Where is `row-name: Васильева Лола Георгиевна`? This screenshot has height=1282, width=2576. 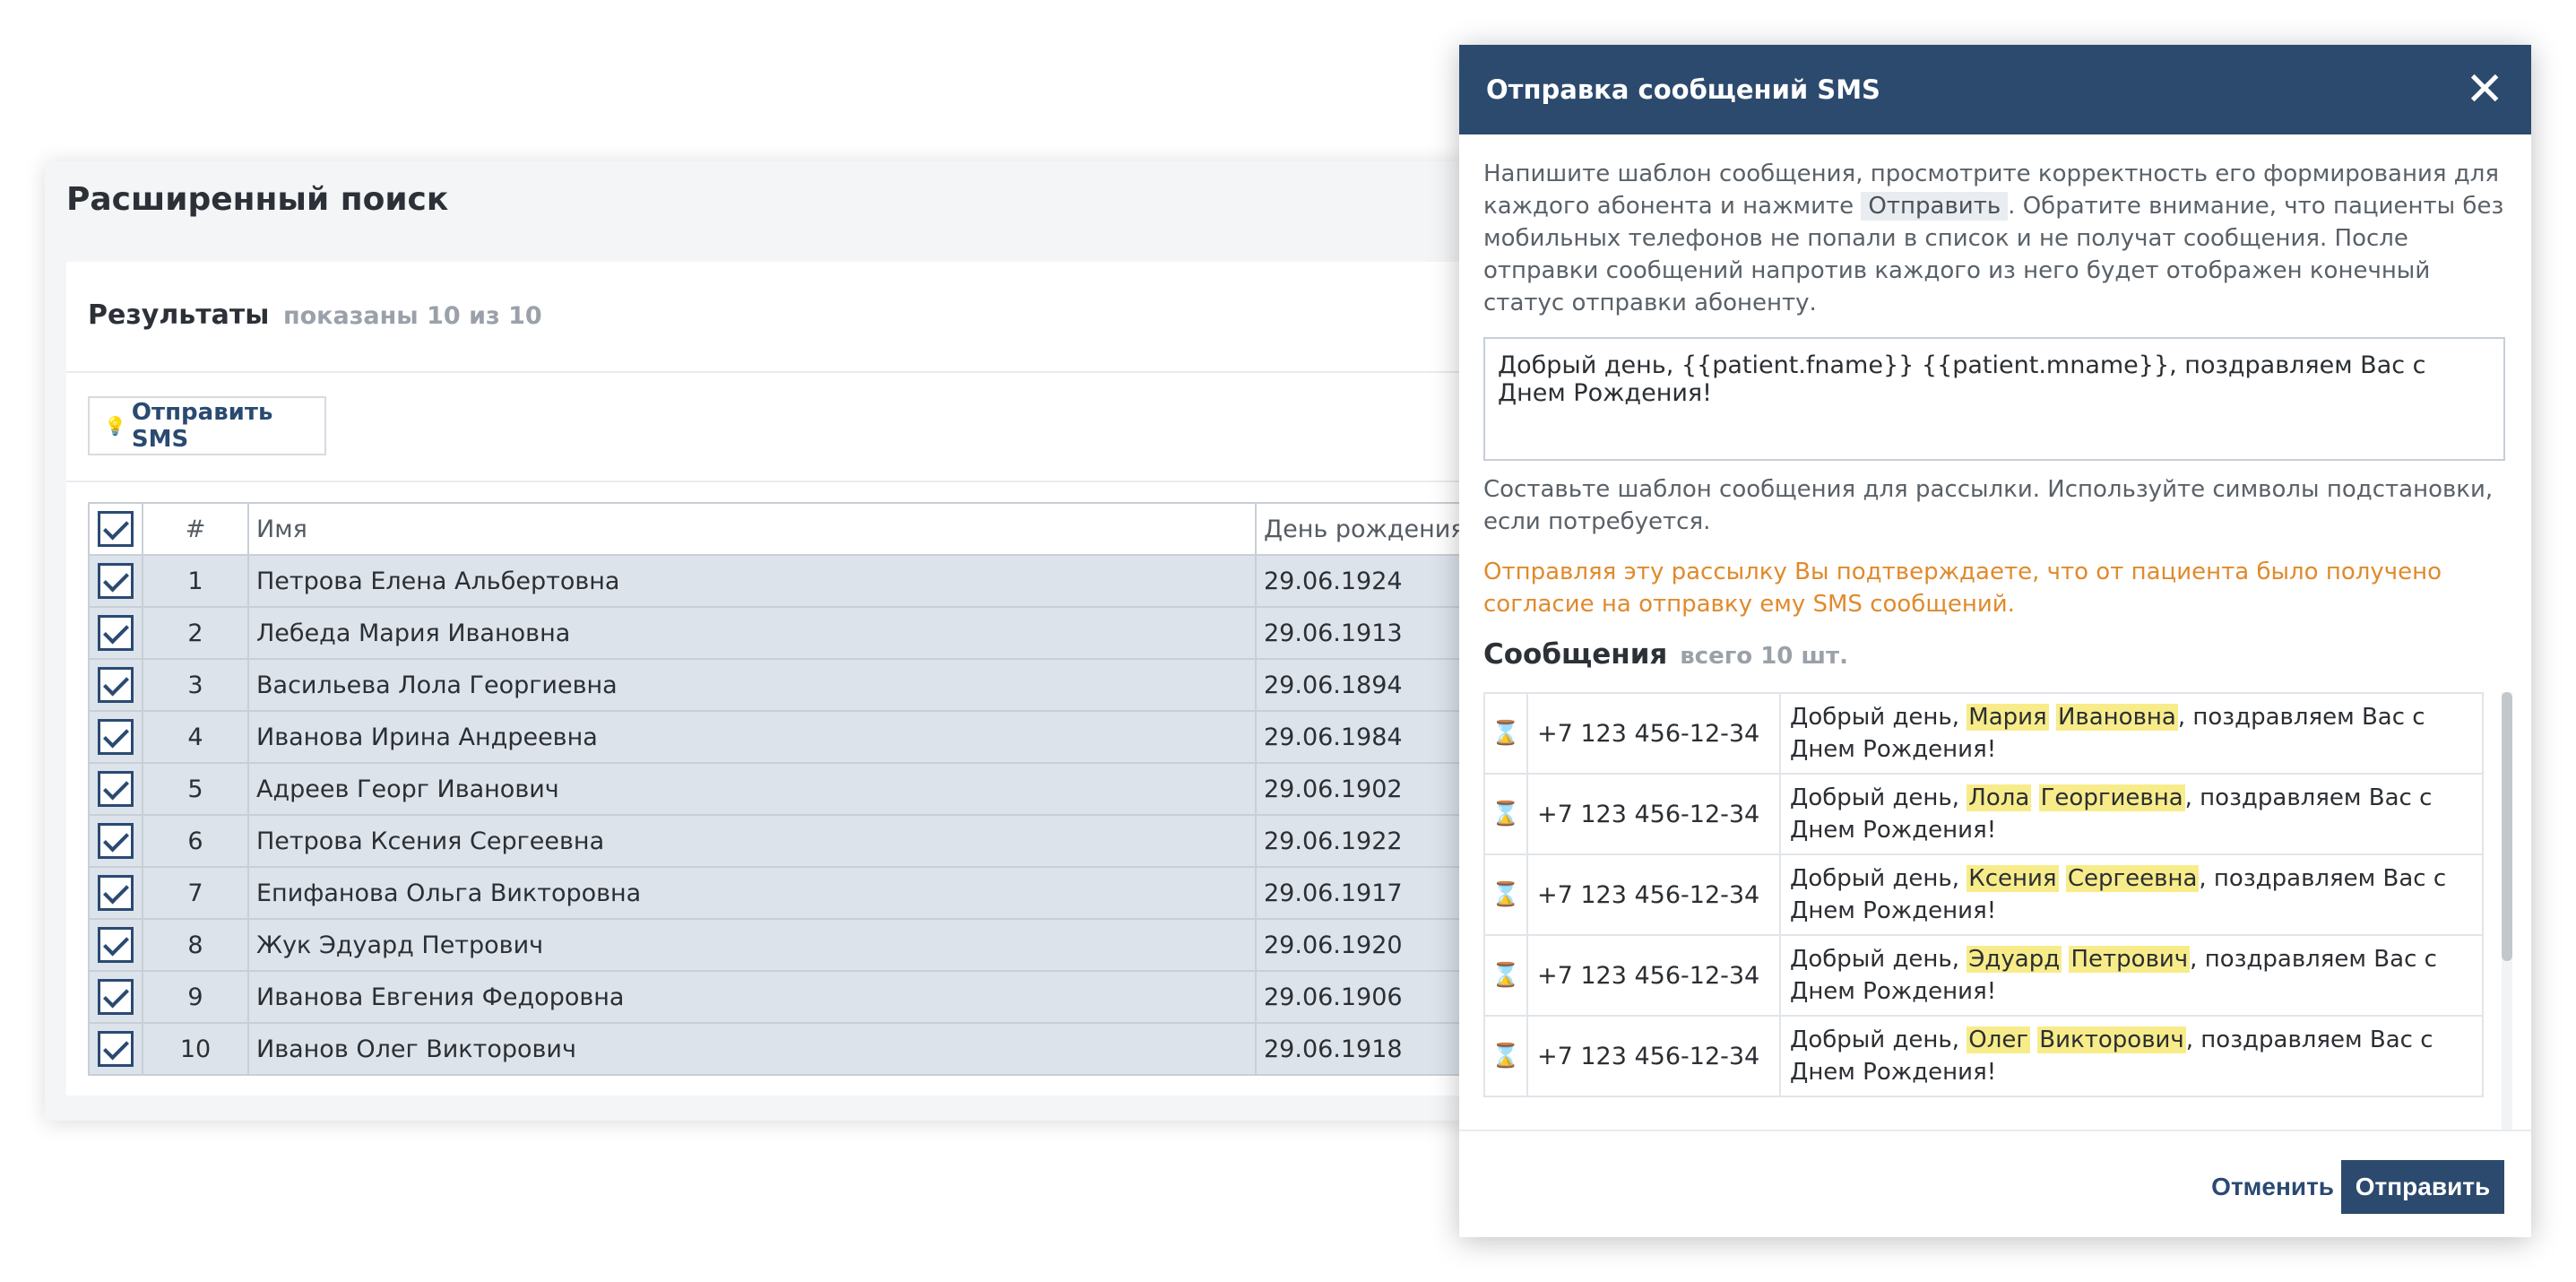
row-name: Васильева Лола Георгиевна is located at coordinates (752, 685).